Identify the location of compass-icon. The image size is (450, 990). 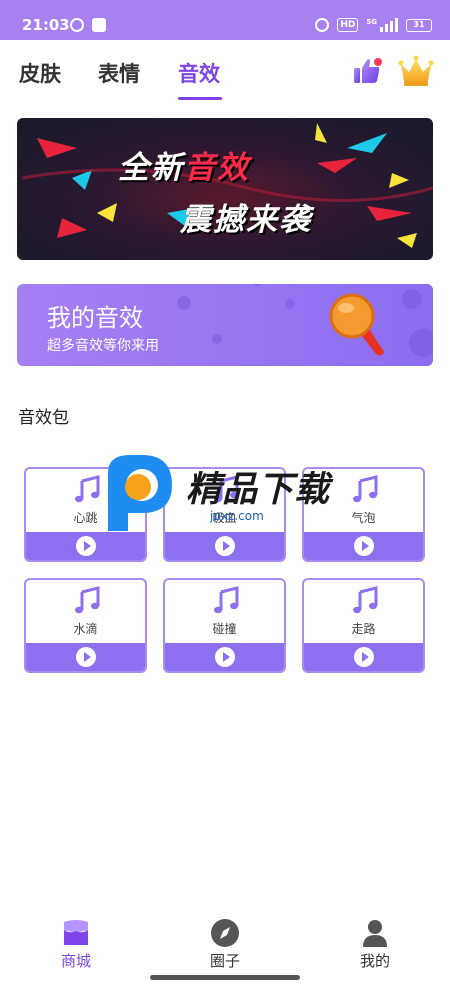
(225, 933).